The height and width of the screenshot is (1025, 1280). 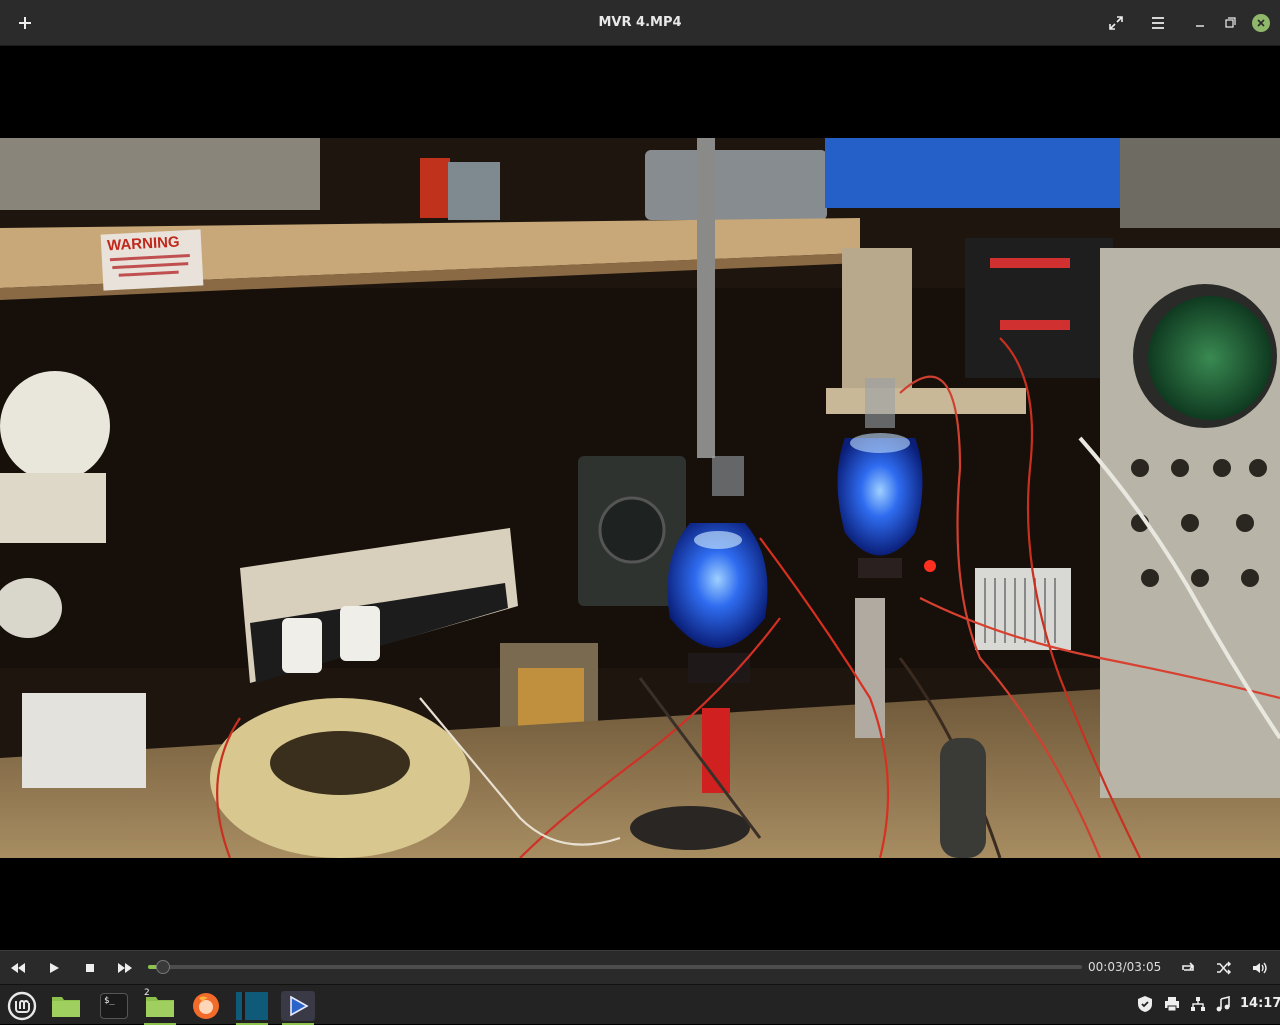 I want to click on seek-bar, so click(x=615, y=967).